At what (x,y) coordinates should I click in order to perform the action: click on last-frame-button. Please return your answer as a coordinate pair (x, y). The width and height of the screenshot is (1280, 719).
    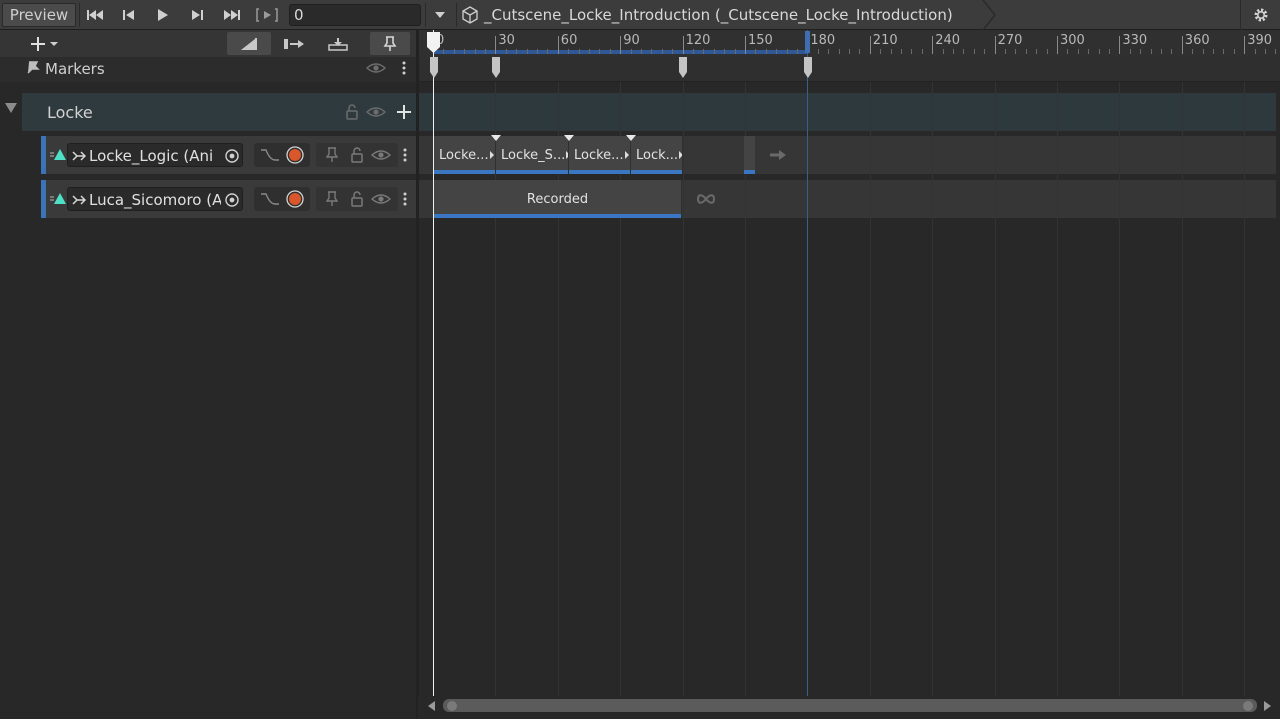
    Looking at the image, I should click on (232, 15).